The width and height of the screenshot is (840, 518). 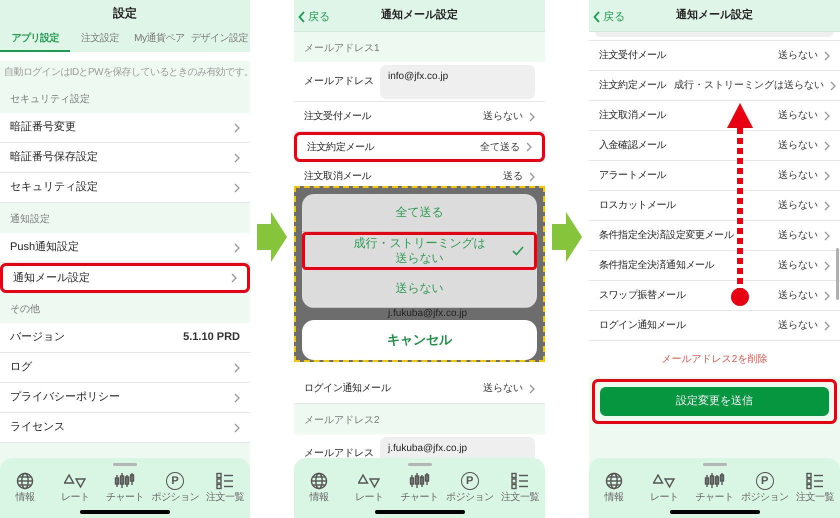 What do you see at coordinates (419, 340) in the screenshot?
I see `cancel-button: キャンセル` at bounding box center [419, 340].